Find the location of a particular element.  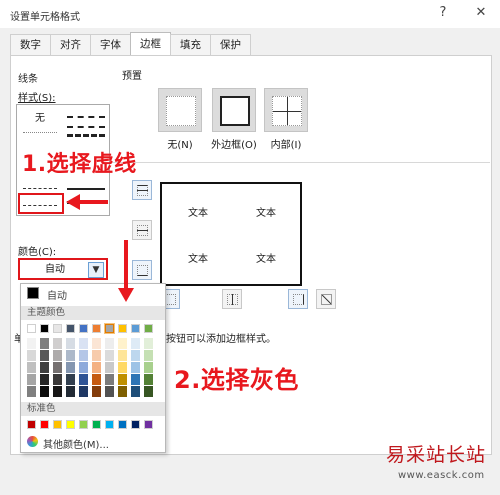

watermark-name: 易采站长站 is located at coordinates (436, 455).